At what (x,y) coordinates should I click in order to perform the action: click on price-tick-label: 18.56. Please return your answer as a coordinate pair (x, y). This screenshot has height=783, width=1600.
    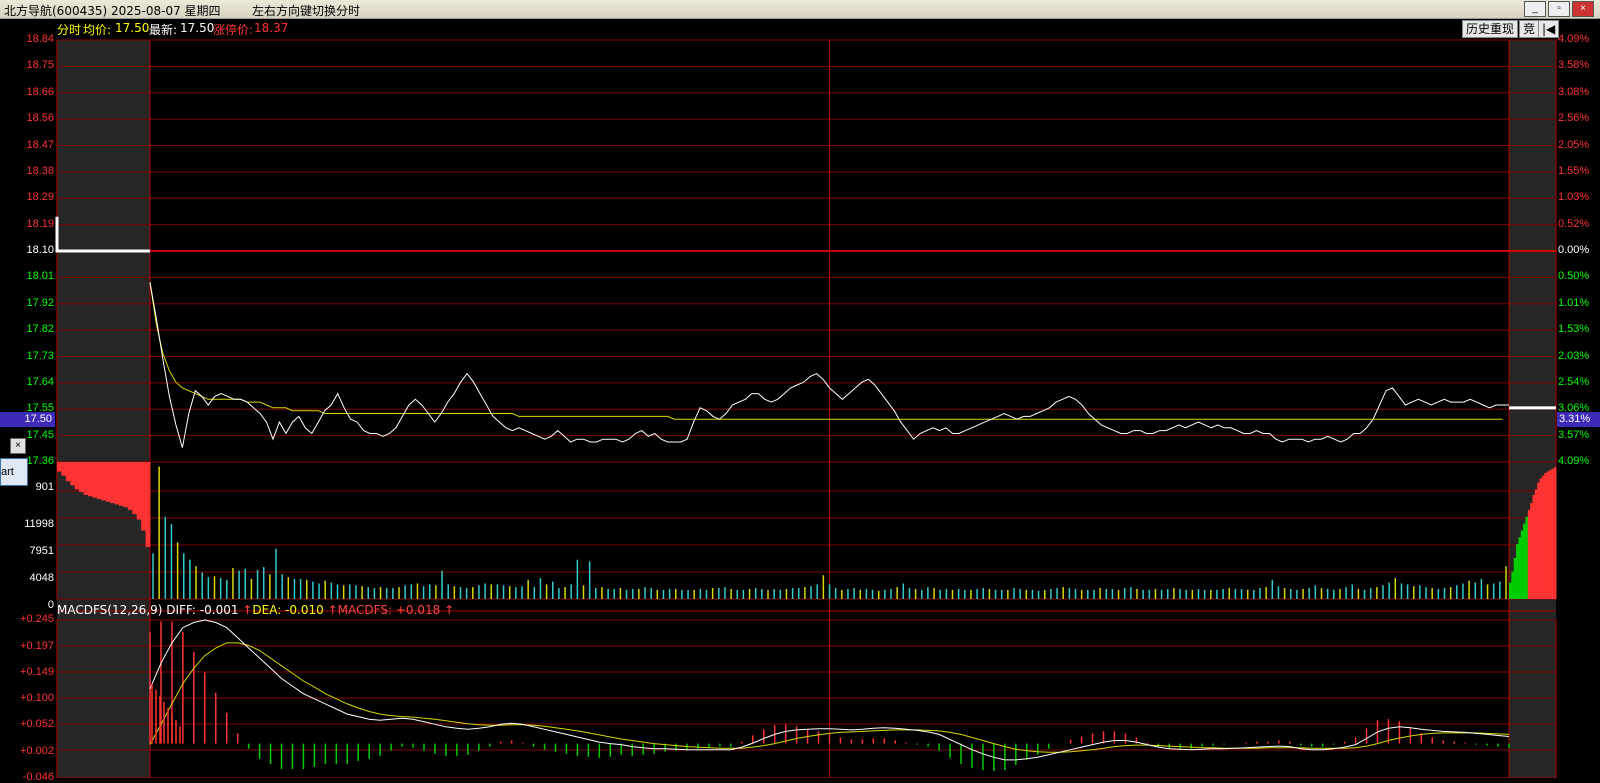
    Looking at the image, I should click on (40, 118).